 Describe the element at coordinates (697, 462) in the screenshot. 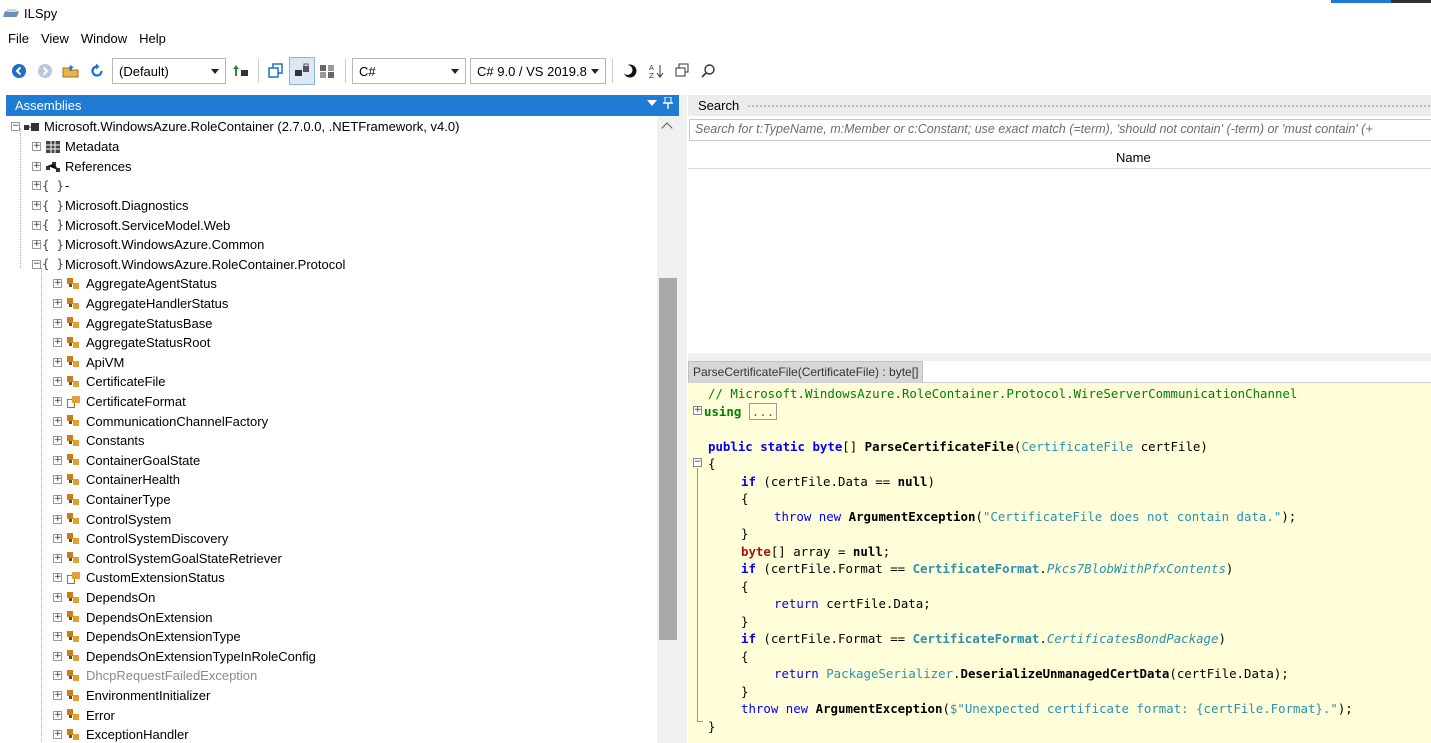

I see `collapse-fold-icon: −` at that location.